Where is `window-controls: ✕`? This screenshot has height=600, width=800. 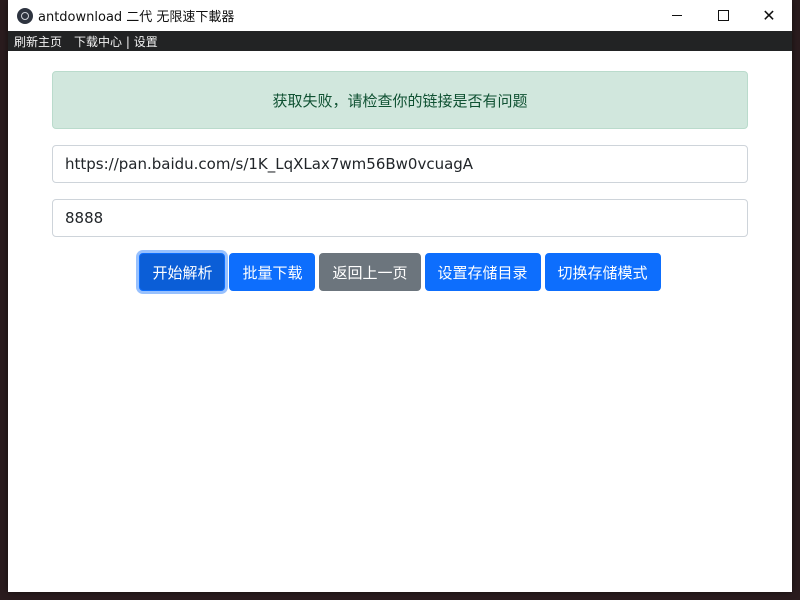 window-controls: ✕ is located at coordinates (723, 15).